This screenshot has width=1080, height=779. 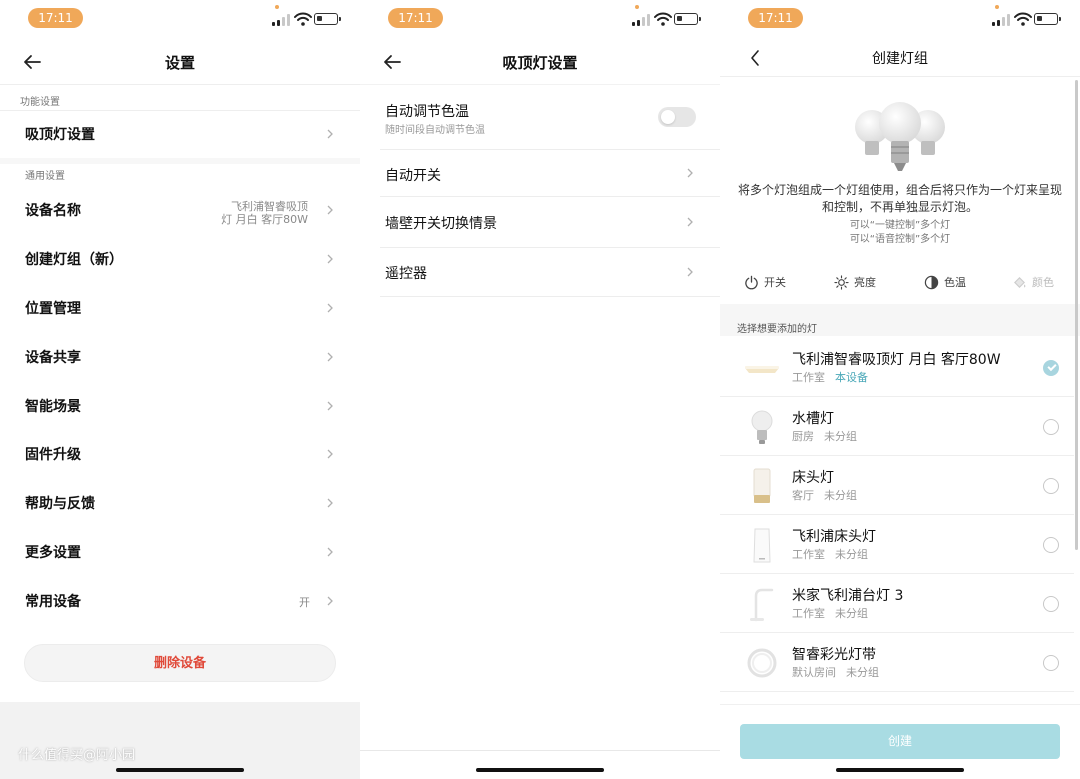 What do you see at coordinates (1047, 19) in the screenshot?
I see `battery-icon` at bounding box center [1047, 19].